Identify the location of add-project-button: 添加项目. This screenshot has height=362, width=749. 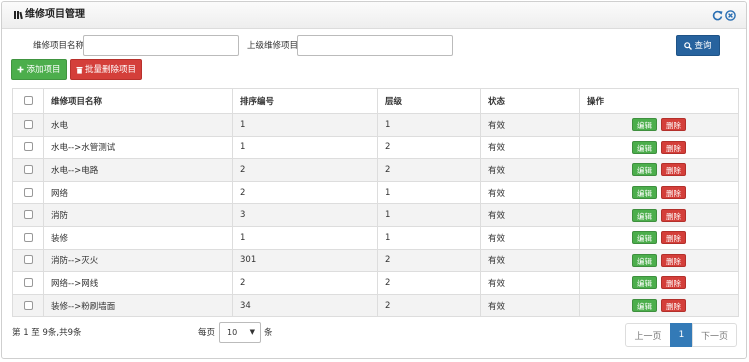
(39, 69).